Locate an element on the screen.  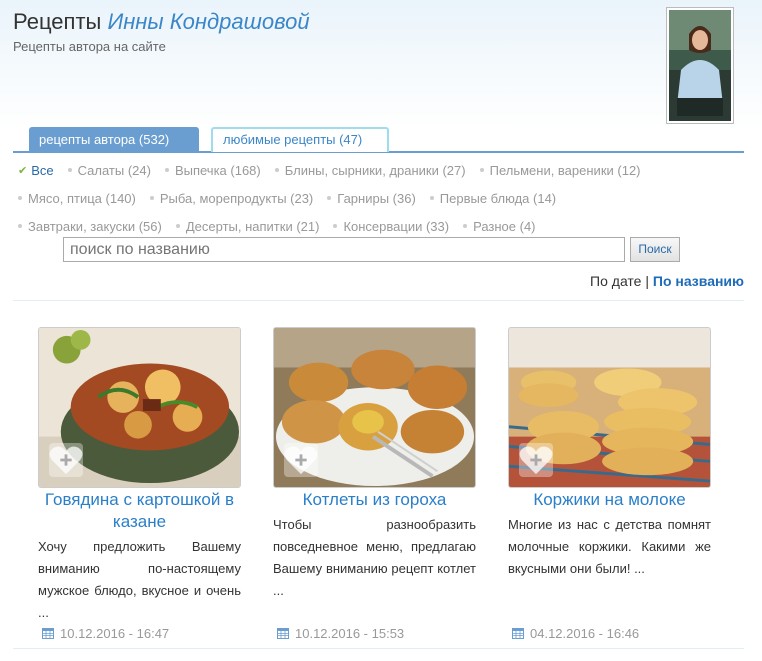
category-label: Разное (4) is located at coordinates (504, 226).